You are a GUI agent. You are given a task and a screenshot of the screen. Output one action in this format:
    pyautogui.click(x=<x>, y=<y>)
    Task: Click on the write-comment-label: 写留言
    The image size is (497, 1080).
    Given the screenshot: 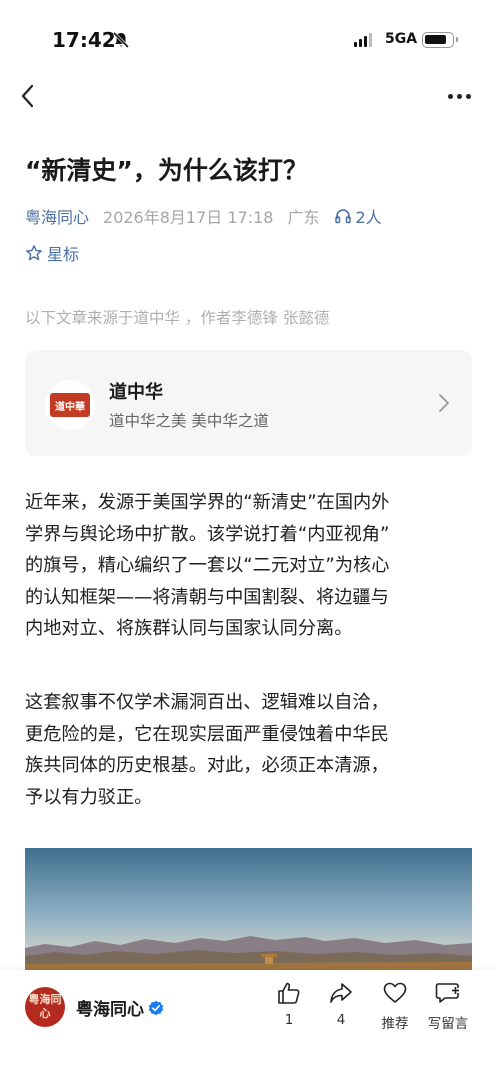 What is the action you would take?
    pyautogui.click(x=448, y=1024)
    